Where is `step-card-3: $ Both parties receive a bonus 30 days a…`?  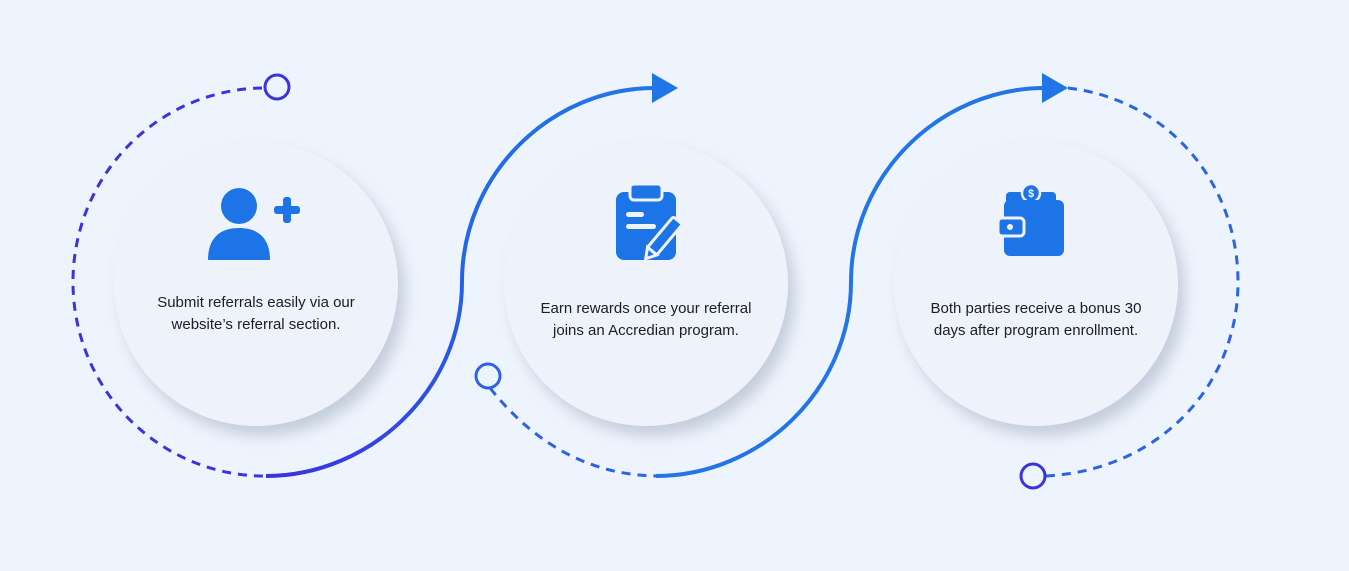 step-card-3: $ Both parties receive a bonus 30 days a… is located at coordinates (1036, 284).